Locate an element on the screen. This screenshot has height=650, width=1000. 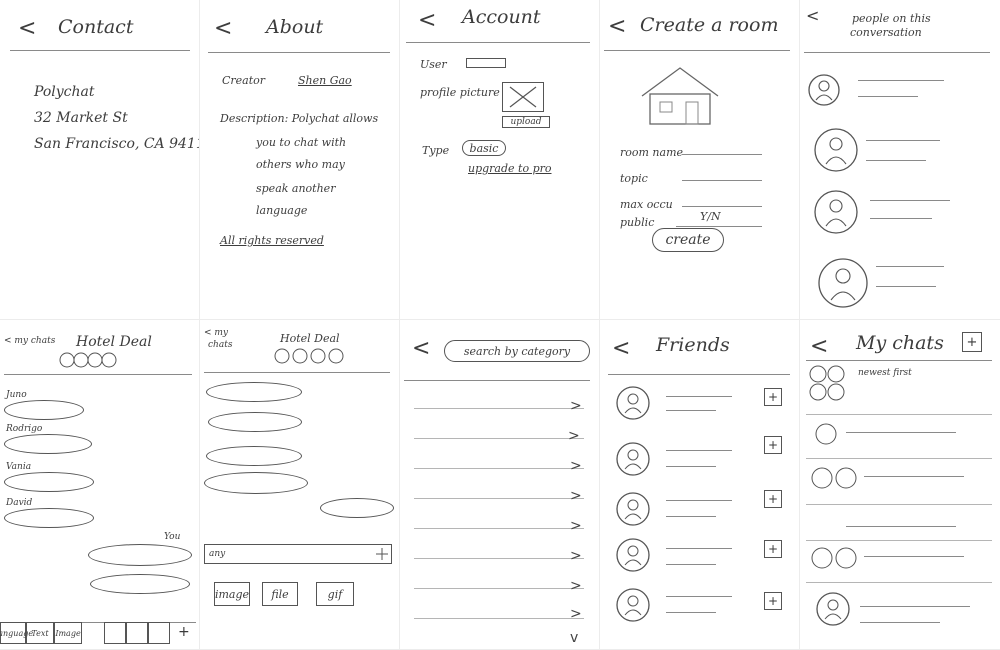
my-message-bubble is located at coordinates (140, 584).